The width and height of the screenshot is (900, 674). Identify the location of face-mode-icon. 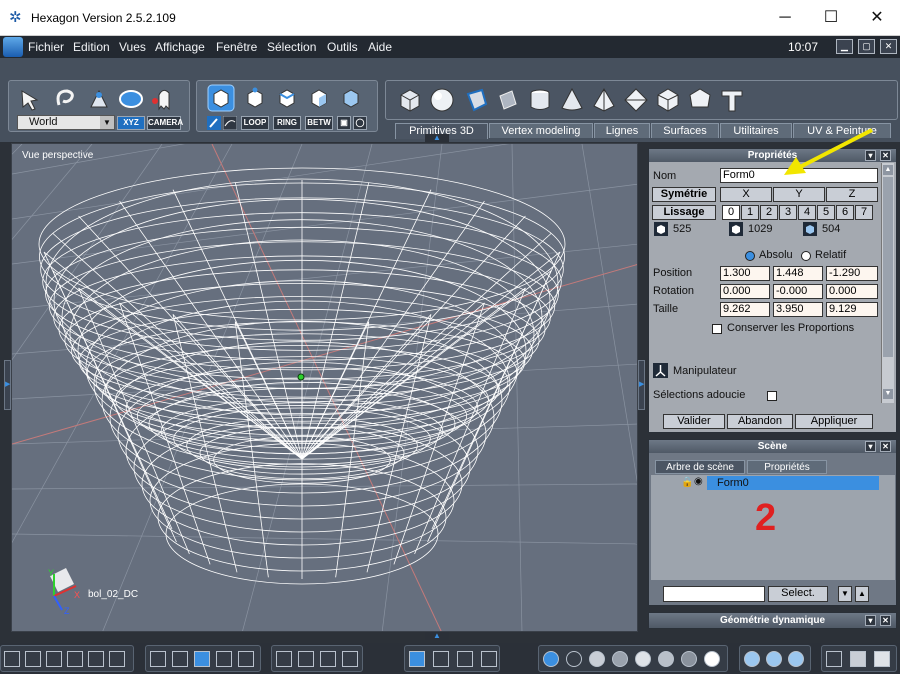
(319, 98).